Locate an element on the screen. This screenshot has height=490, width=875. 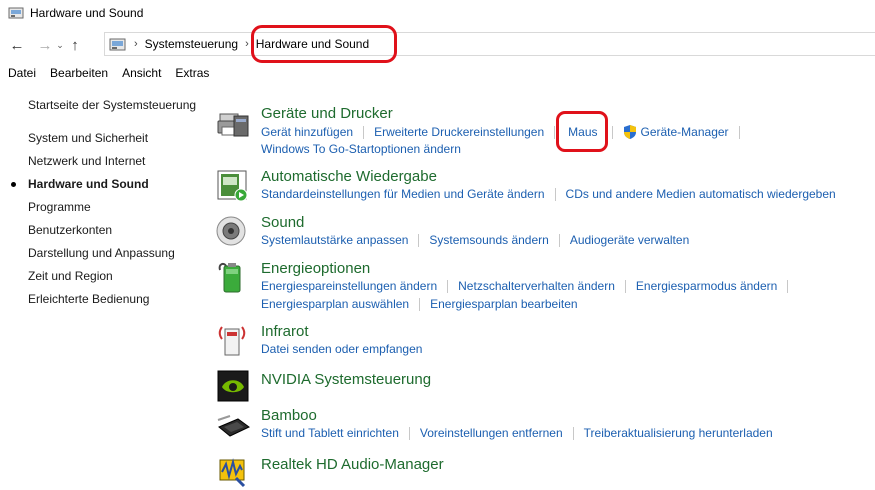
link-erweiterte-druckereinstellungen: Erweiterte Druckereinstellungen is located at coordinates (459, 132).